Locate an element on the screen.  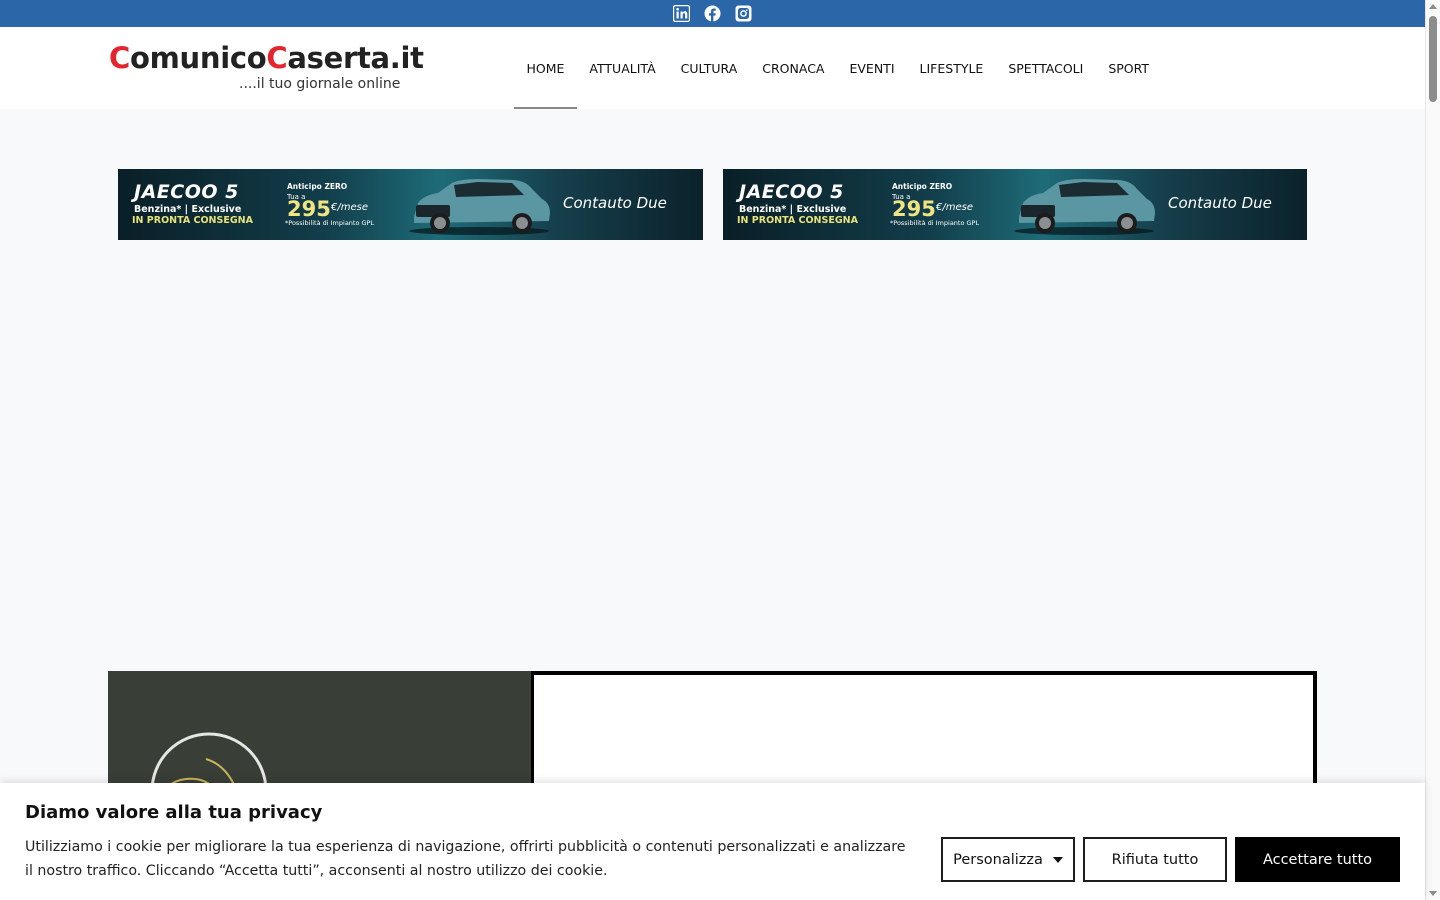
reject-all-button: Rifiuta tutto is located at coordinates (1155, 859).